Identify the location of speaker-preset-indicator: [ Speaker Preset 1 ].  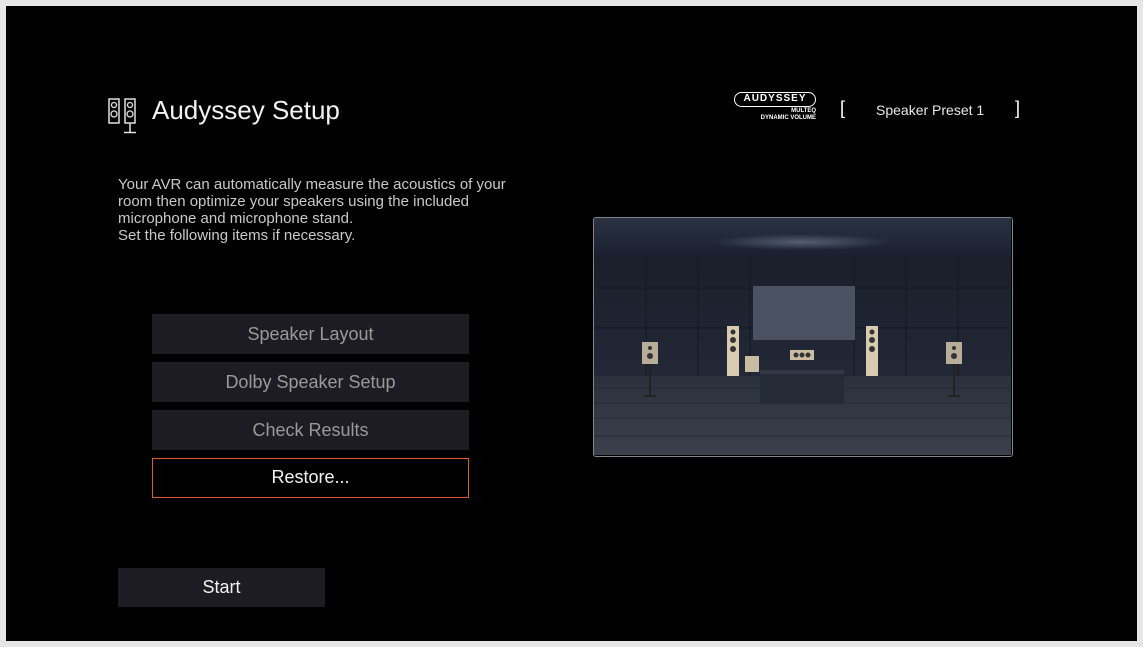
(930, 110).